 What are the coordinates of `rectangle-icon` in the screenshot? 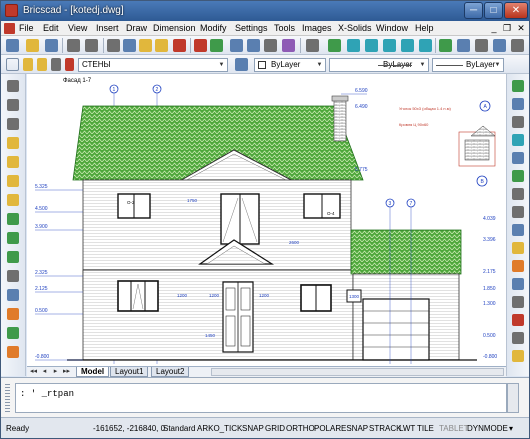 It's located at (13, 200).